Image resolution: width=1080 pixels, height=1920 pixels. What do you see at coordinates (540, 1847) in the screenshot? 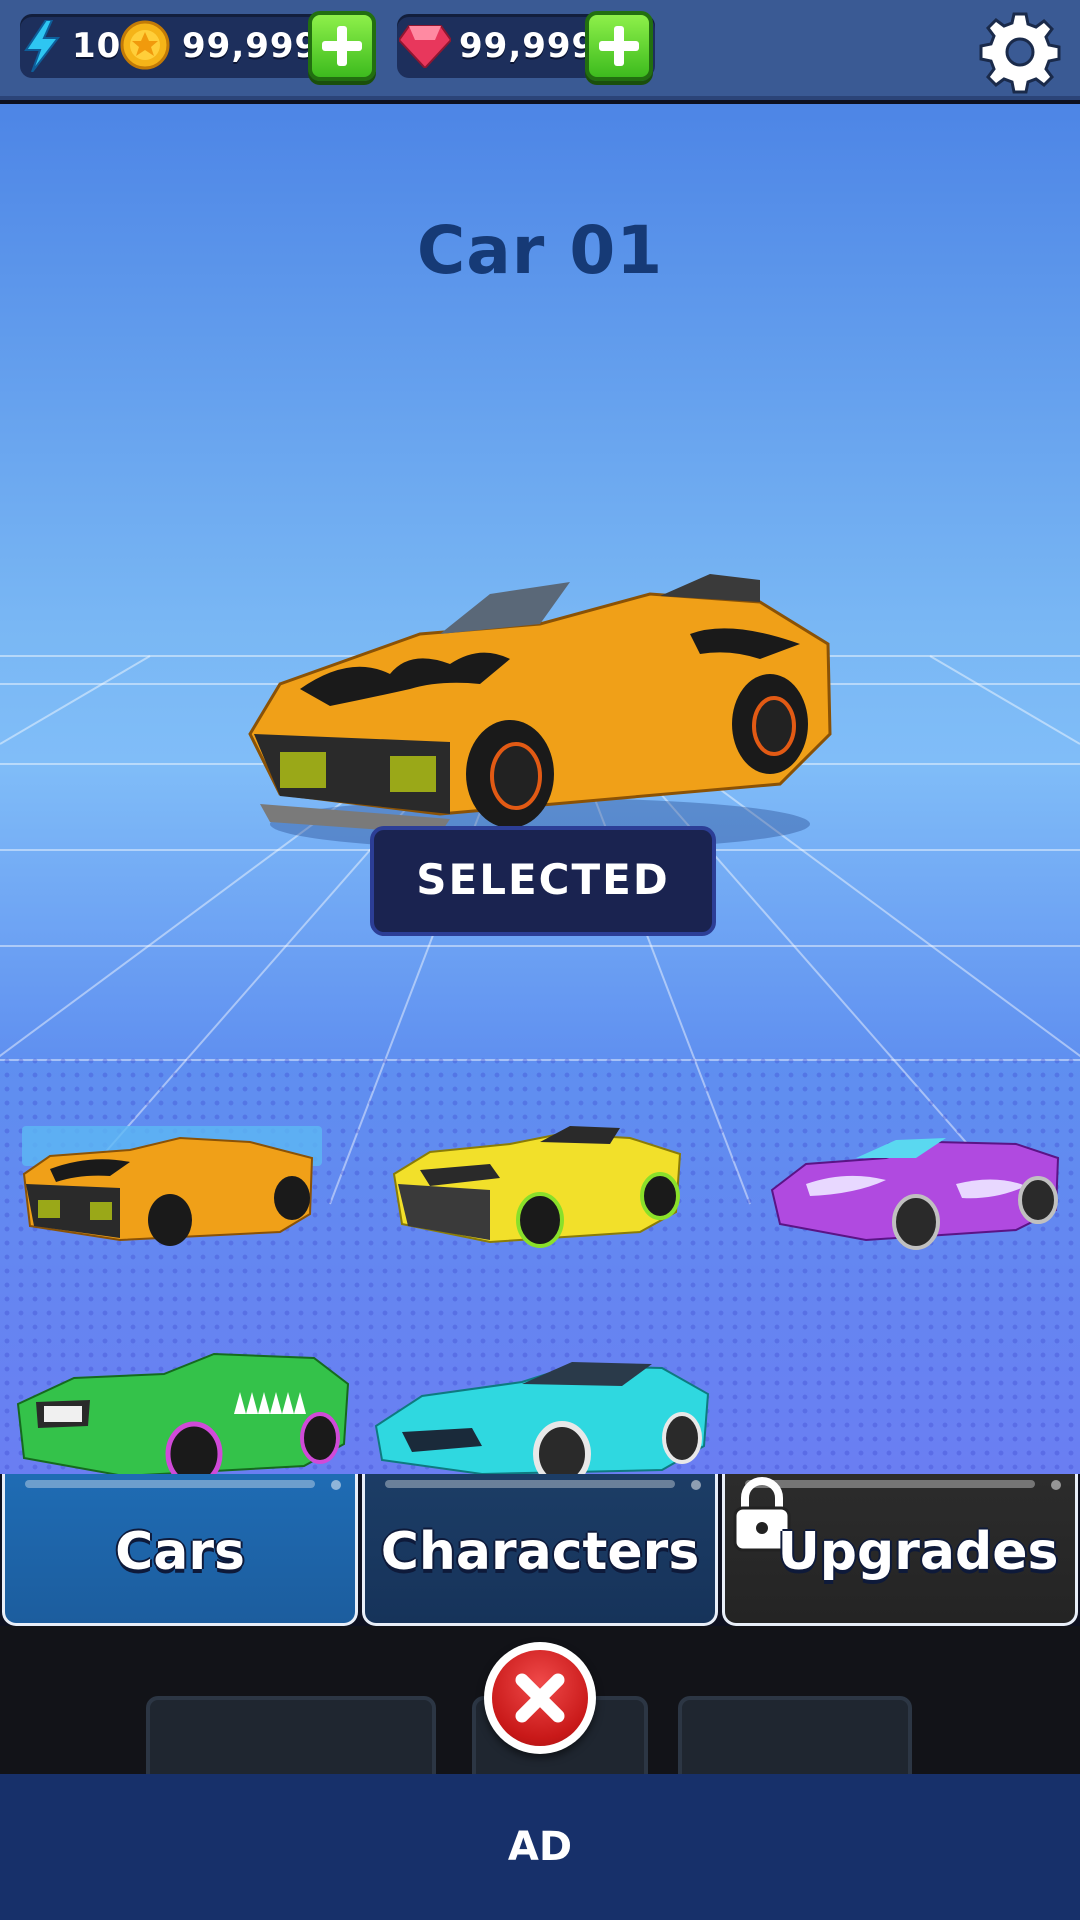
I see `ad-banner: AD` at bounding box center [540, 1847].